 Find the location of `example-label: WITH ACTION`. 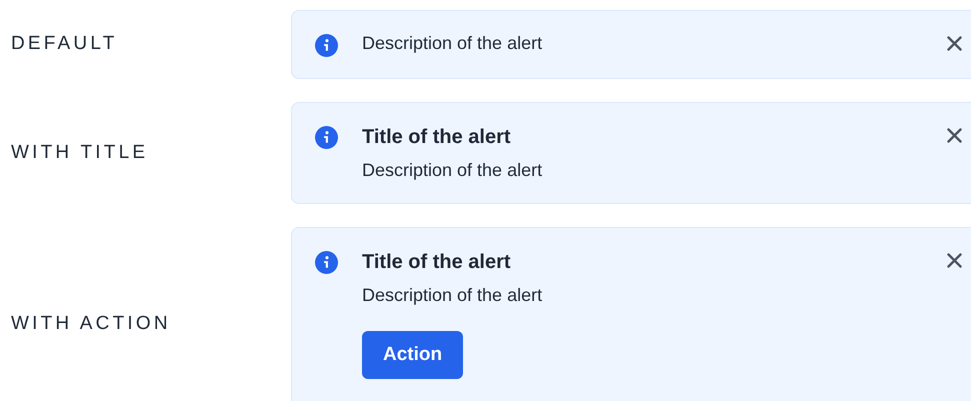

example-label: WITH ACTION is located at coordinates (91, 324).